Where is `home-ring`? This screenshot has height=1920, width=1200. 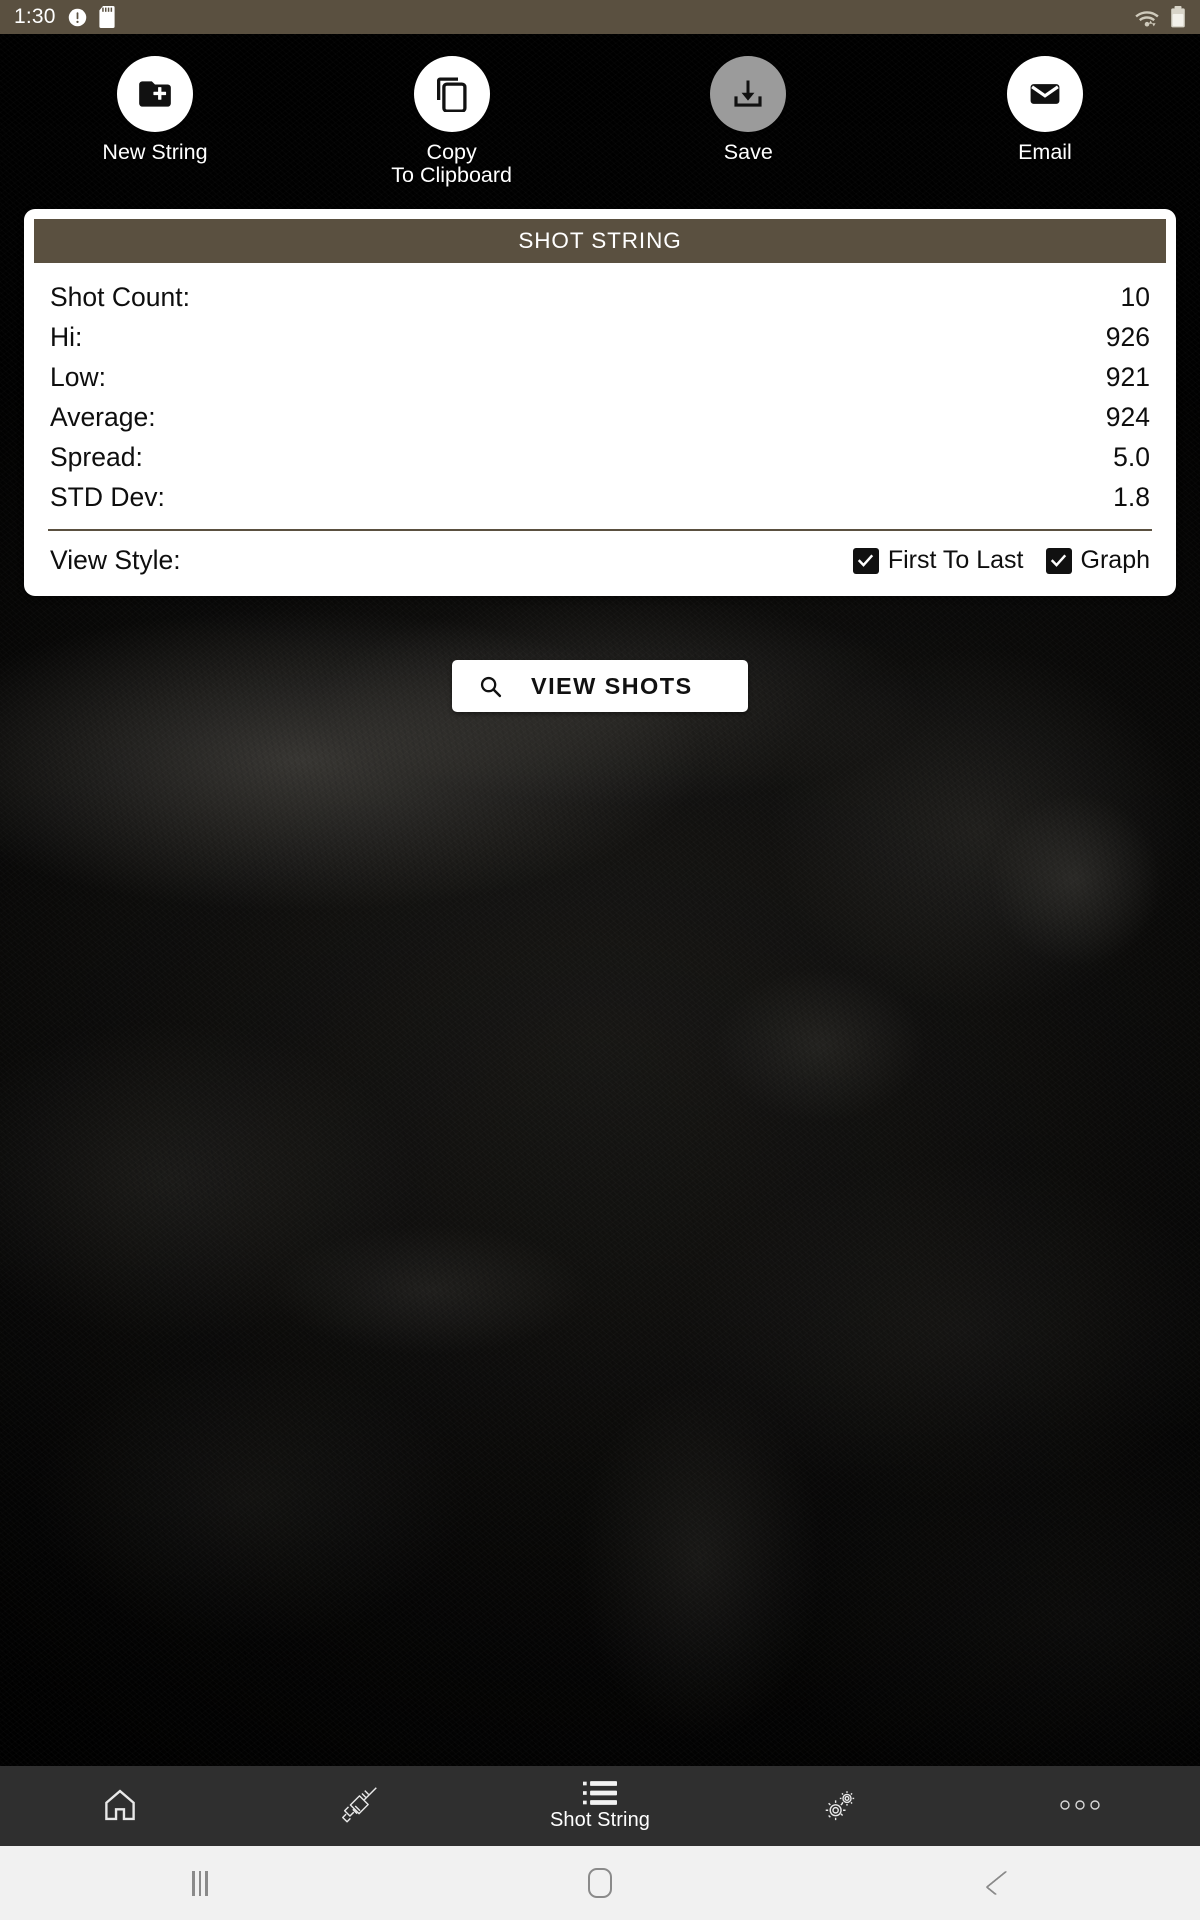
home-ring is located at coordinates (600, 1883).